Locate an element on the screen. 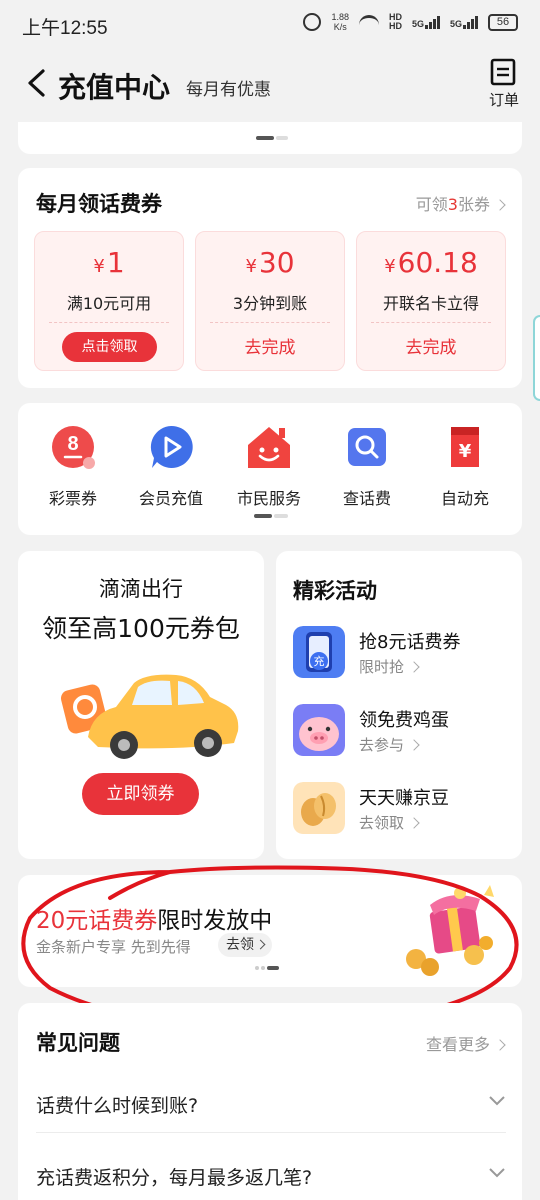 The height and width of the screenshot is (1200, 540). network-type-1: 5G is located at coordinates (417, 24).